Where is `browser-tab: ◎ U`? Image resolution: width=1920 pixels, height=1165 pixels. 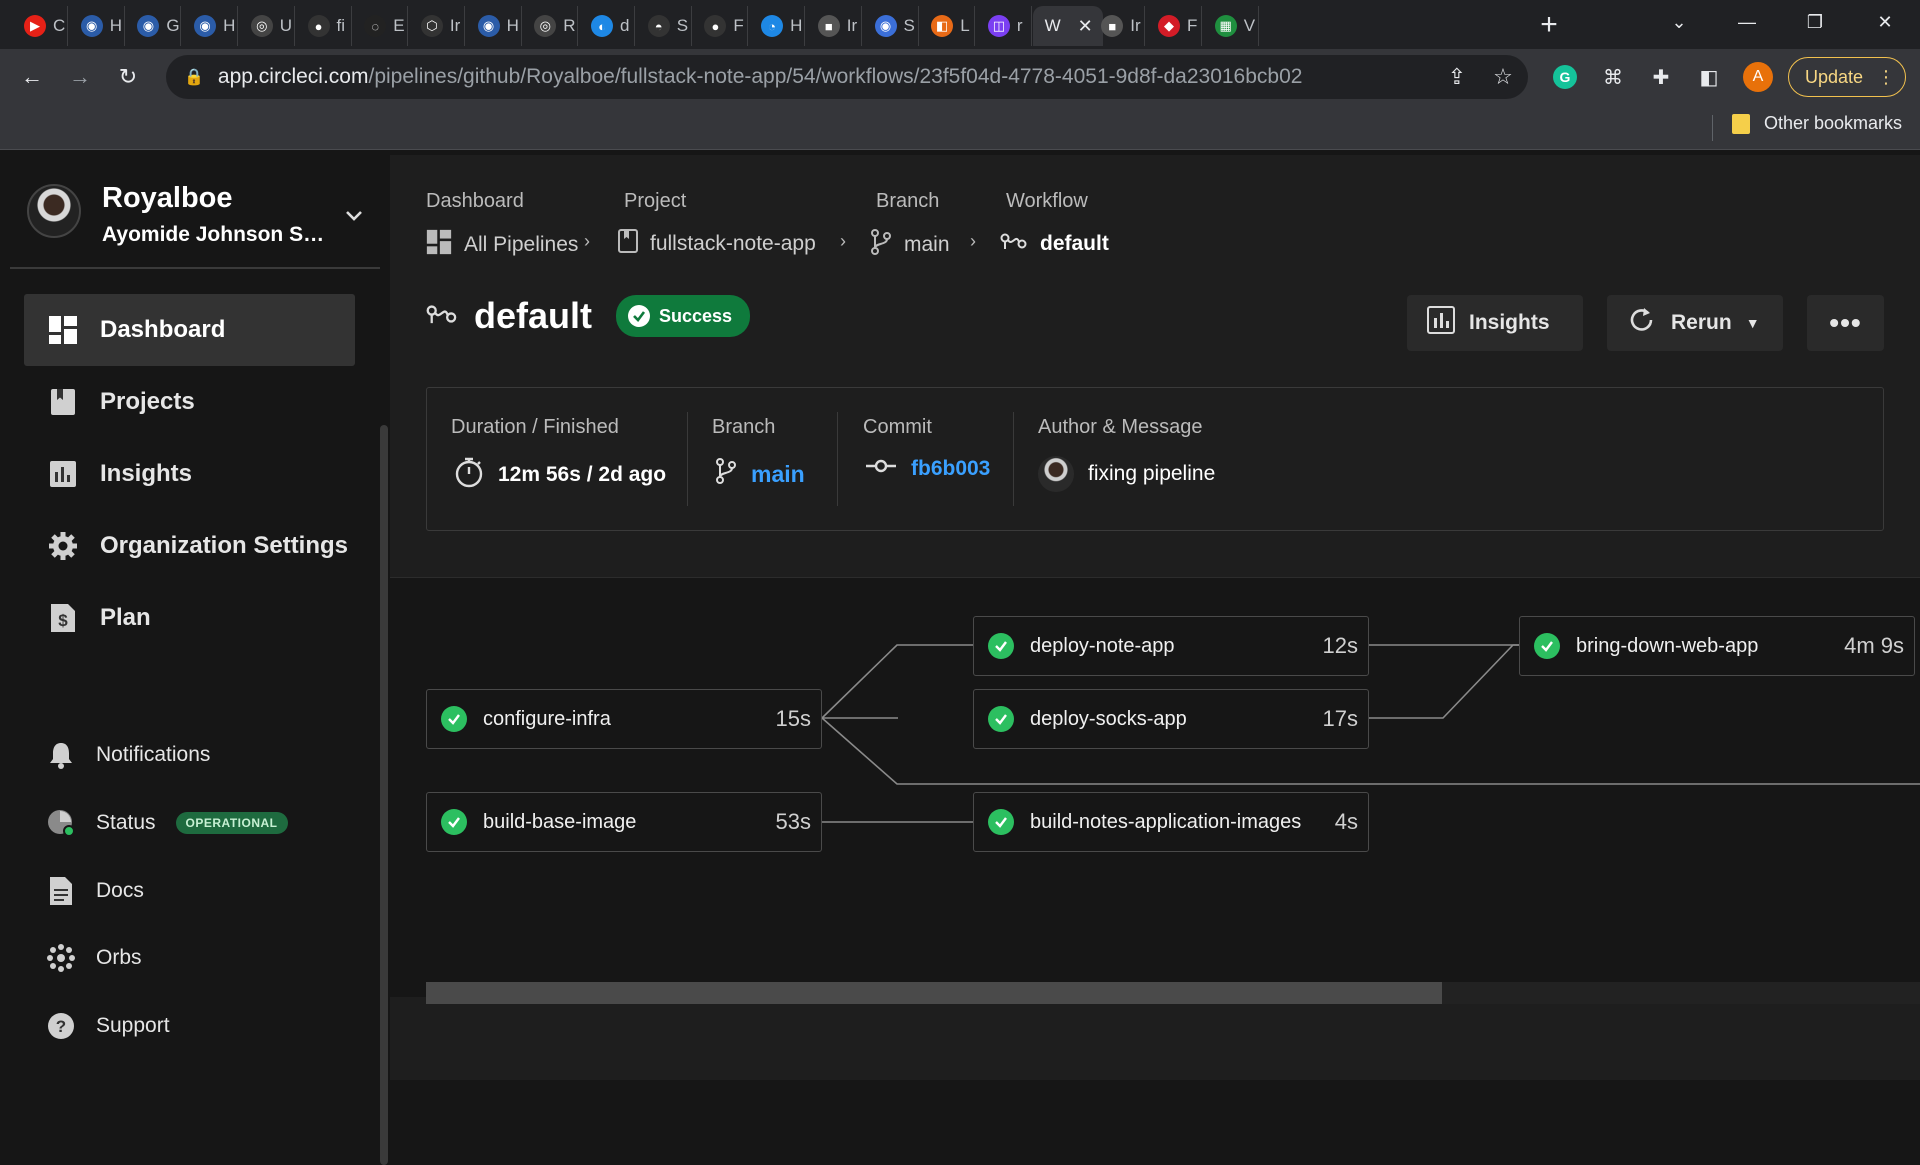 browser-tab: ◎ U is located at coordinates (267, 26).